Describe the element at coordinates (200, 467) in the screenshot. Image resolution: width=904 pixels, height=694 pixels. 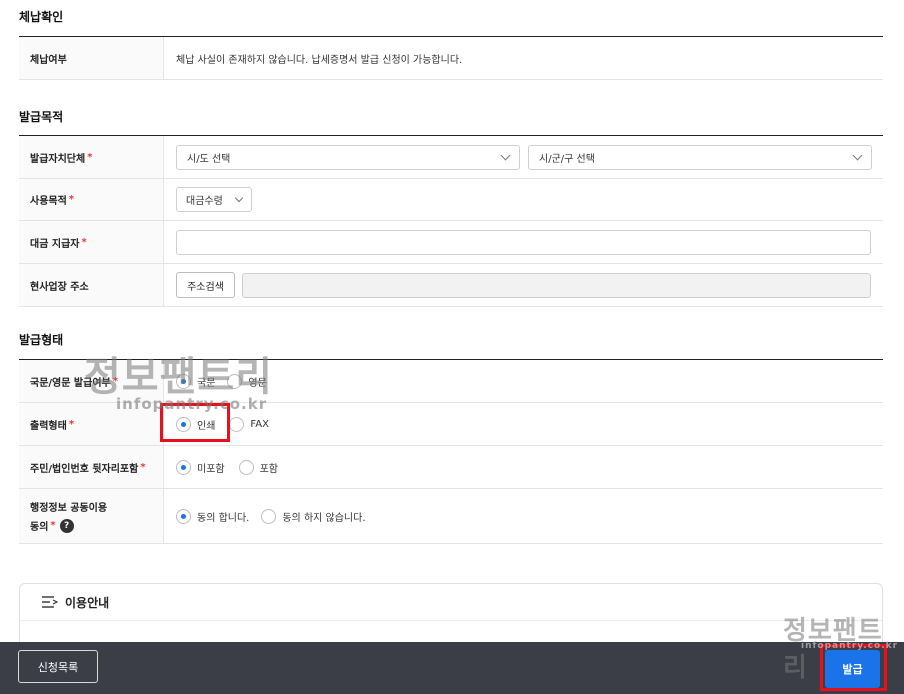
I see `radio-exclude: 미포함` at that location.